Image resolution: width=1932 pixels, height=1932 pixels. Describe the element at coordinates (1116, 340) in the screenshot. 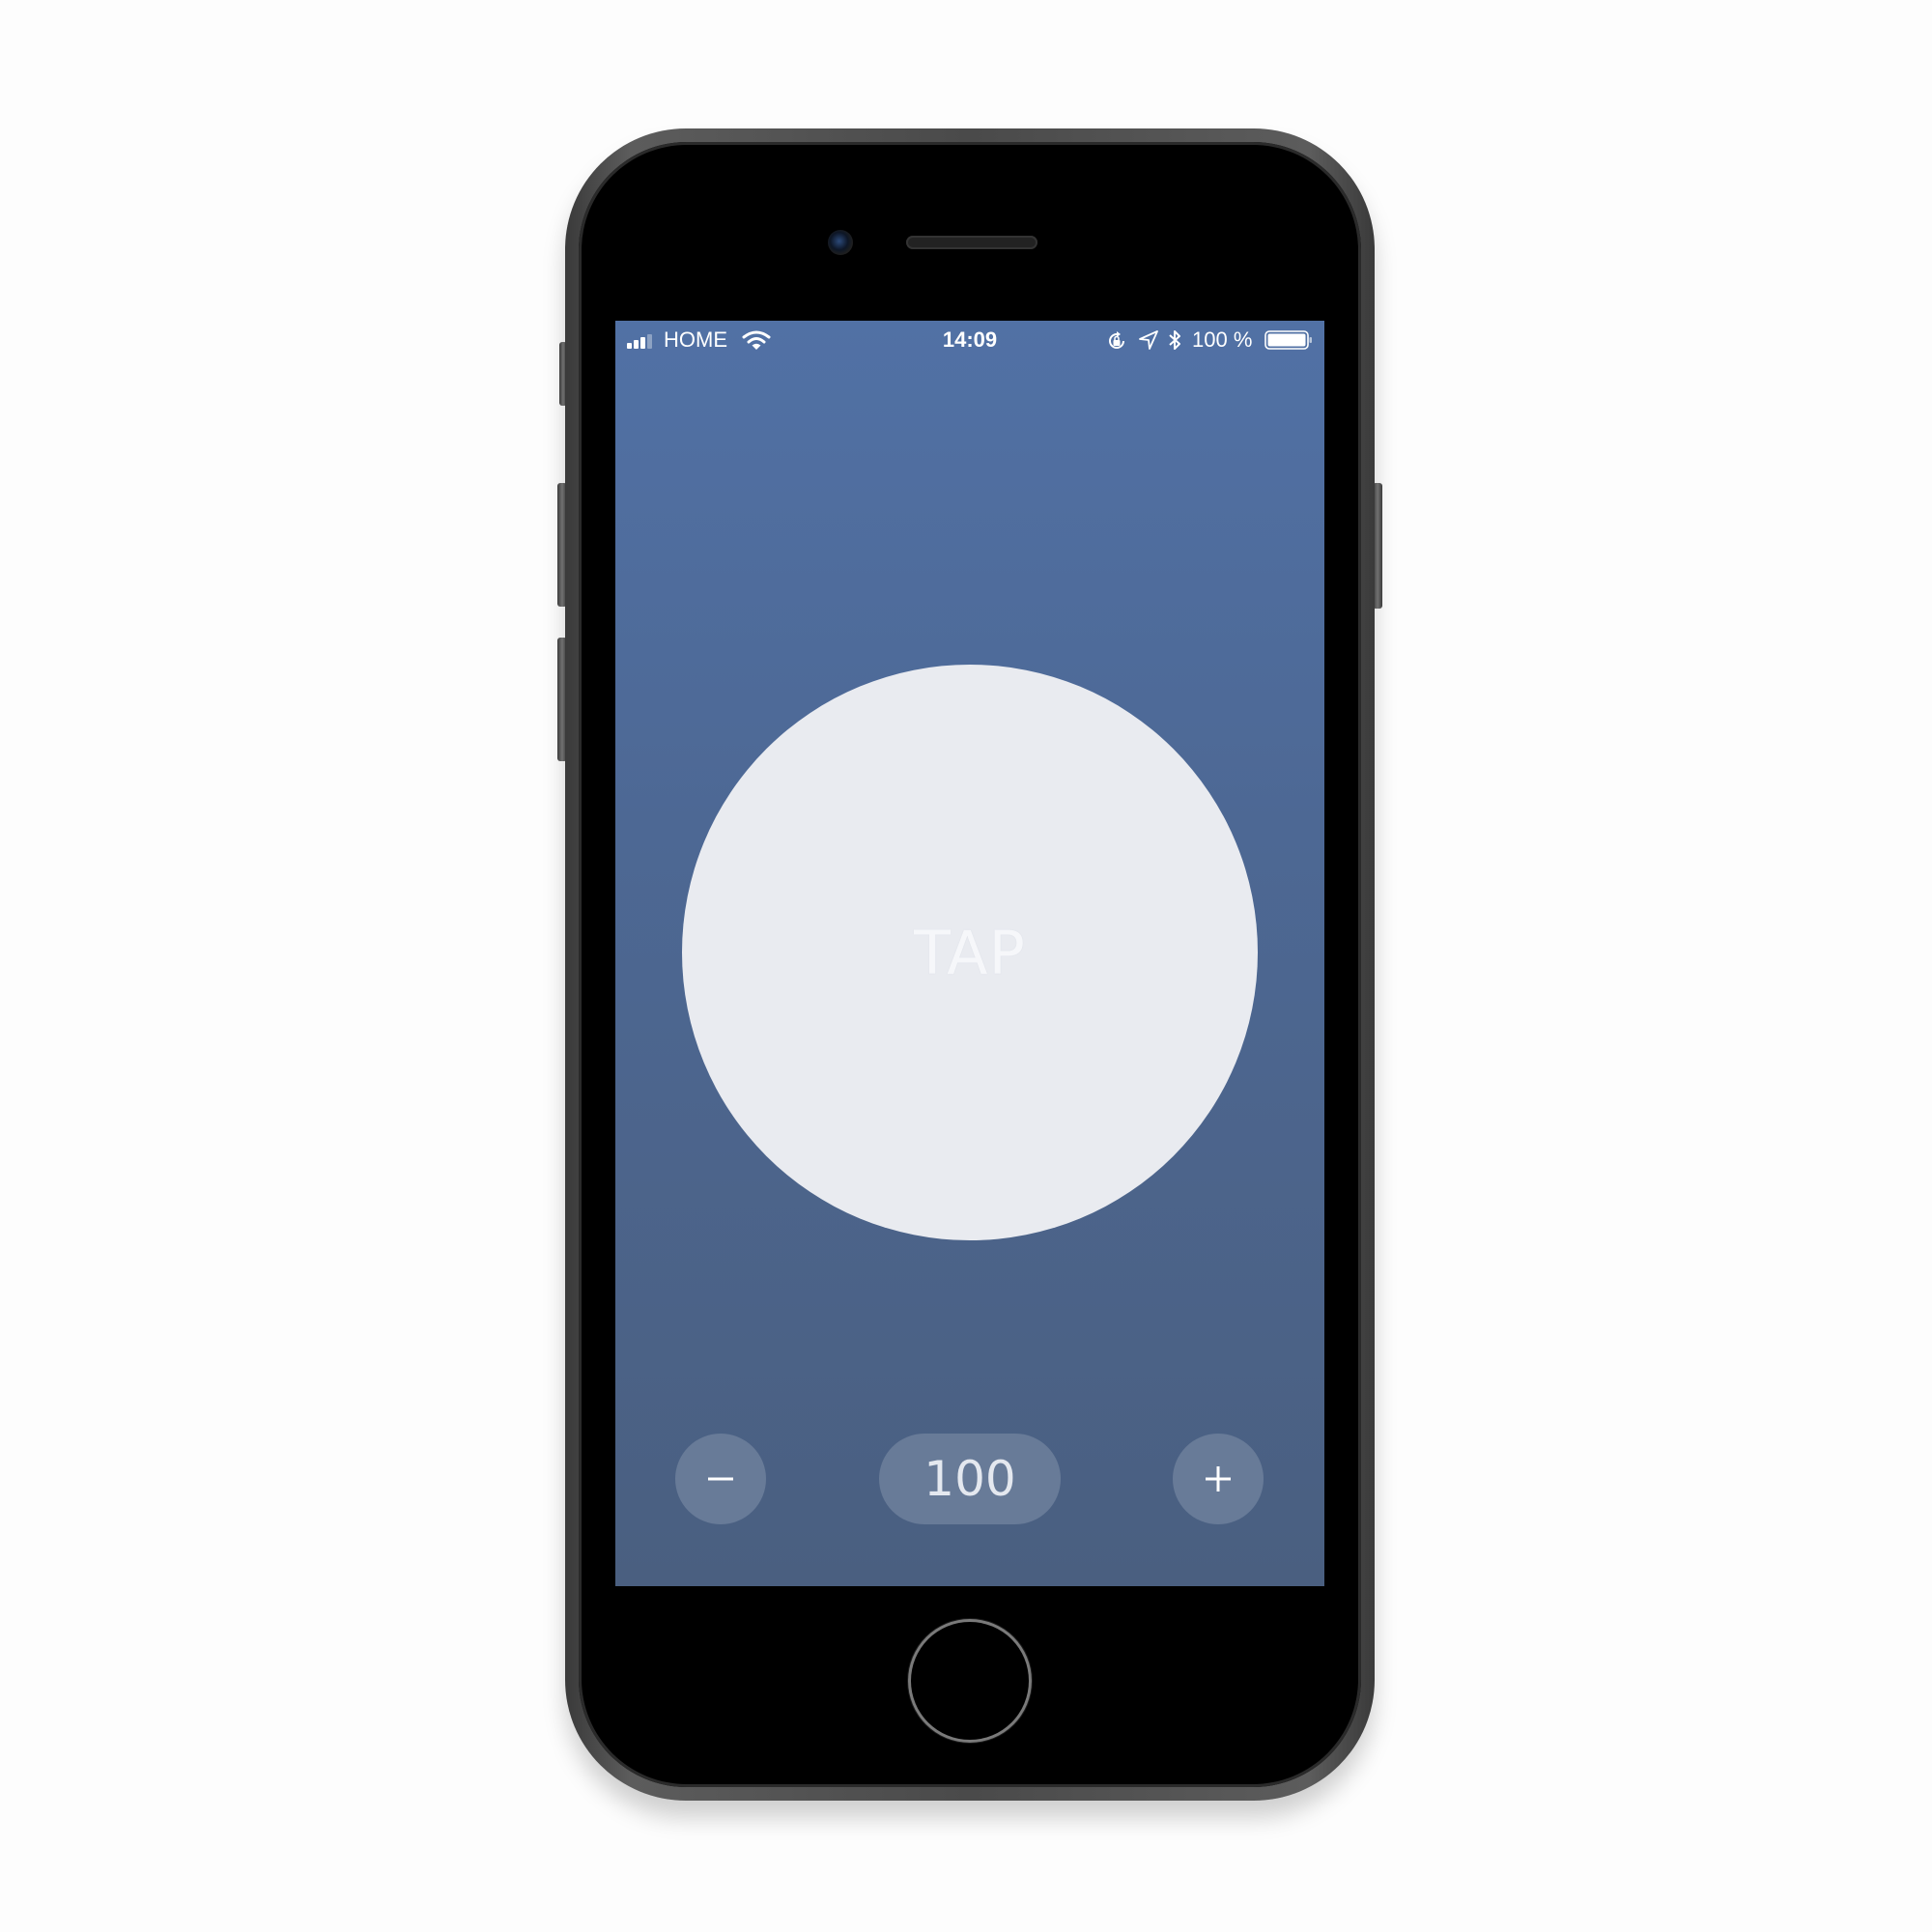

I see `rotation-lock-icon` at that location.